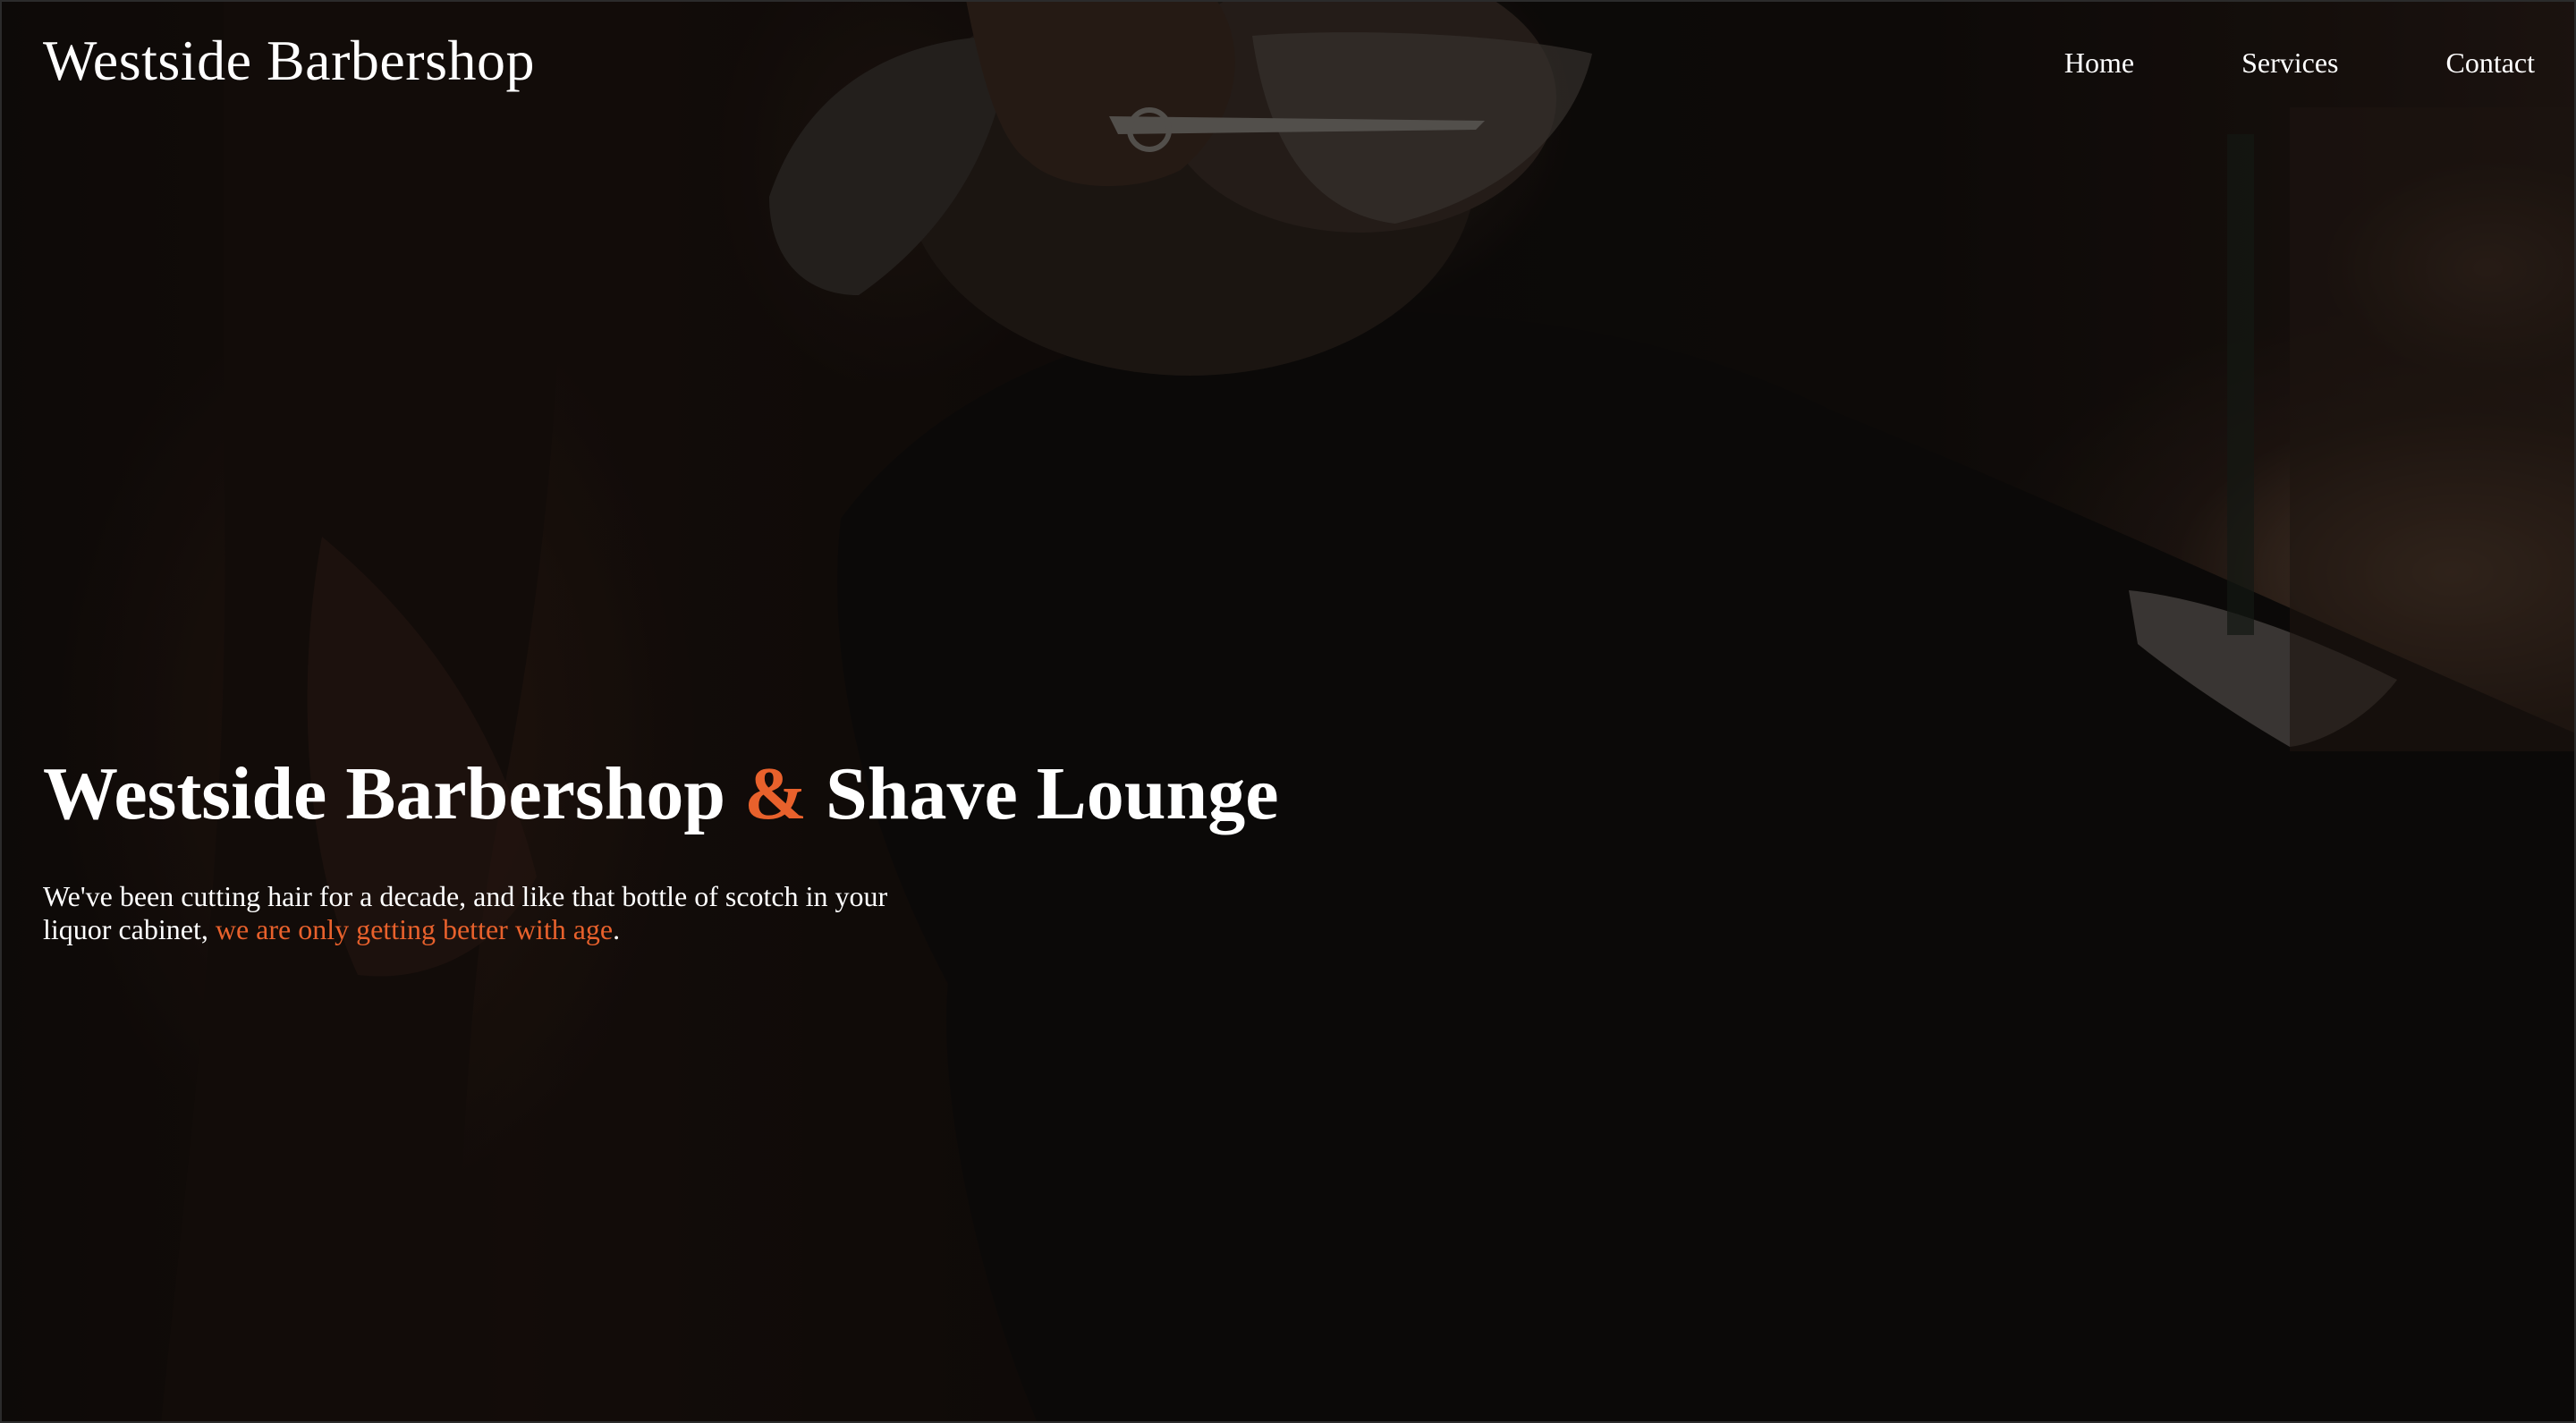 The image size is (2576, 1423). Describe the element at coordinates (384, 793) in the screenshot. I see `hero-heading-part1: Westside Barbershop` at that location.